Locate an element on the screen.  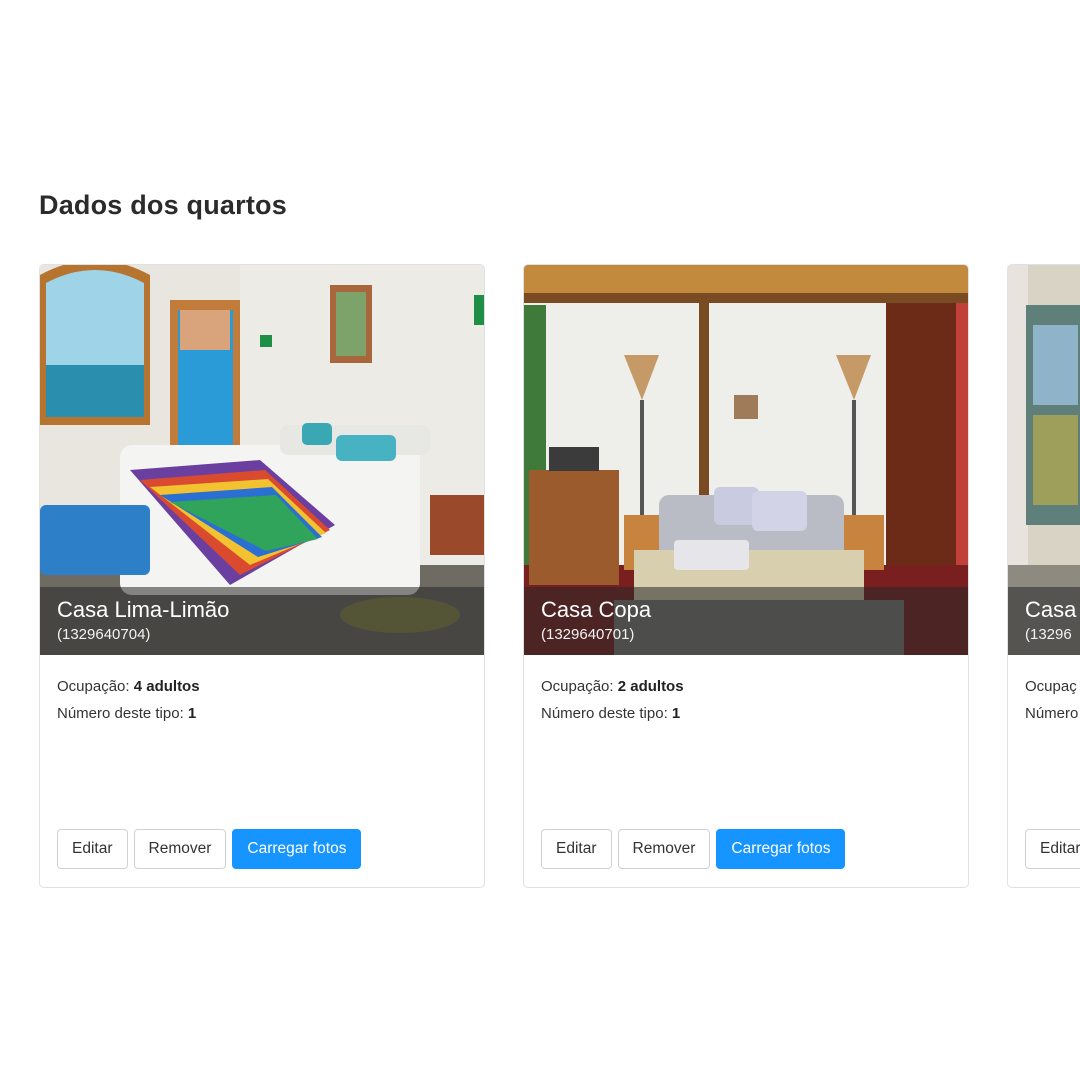
room-caption: Casa (13296 is located at coordinates (1044, 621).